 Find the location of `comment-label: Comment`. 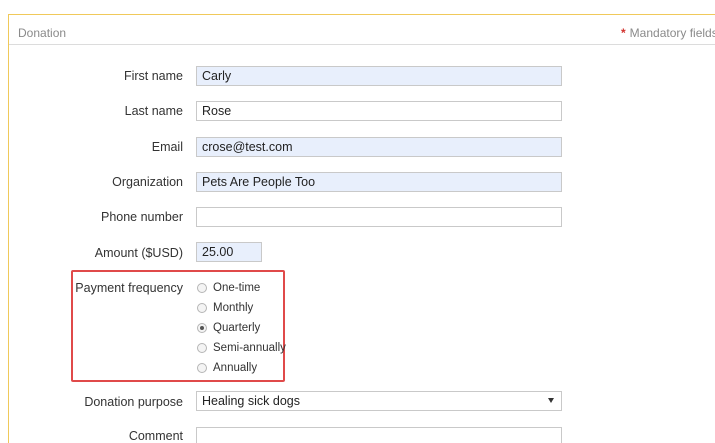

comment-label: Comment is located at coordinates (155, 436).